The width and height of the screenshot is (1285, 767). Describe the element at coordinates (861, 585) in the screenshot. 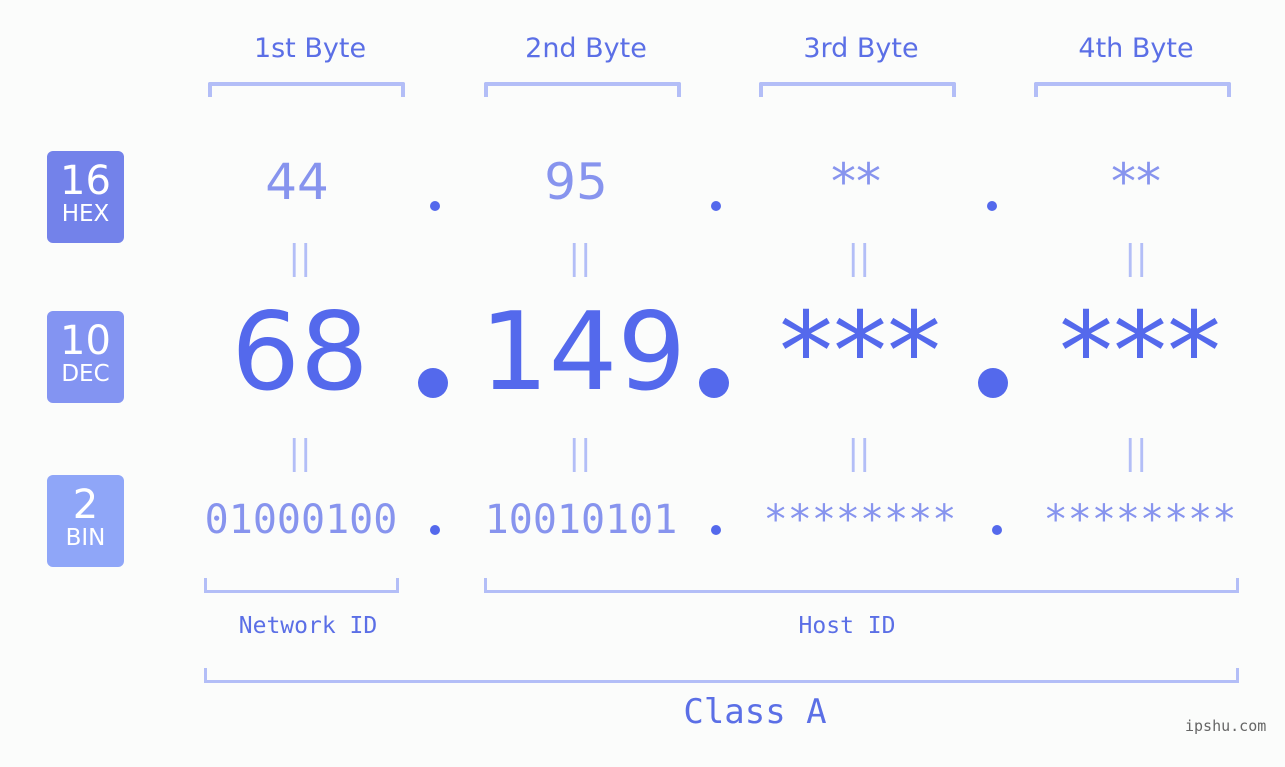

I see `host-id-bracket` at that location.